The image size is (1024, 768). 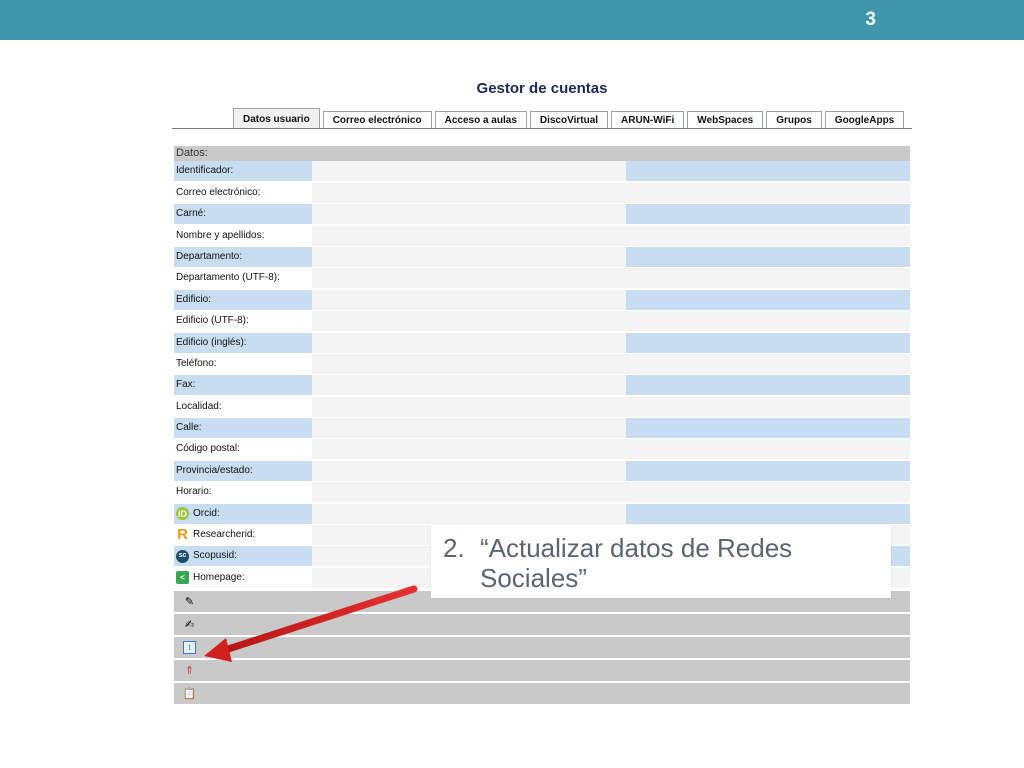 What do you see at coordinates (206, 513) in the screenshot?
I see `field-label: Orcid:` at bounding box center [206, 513].